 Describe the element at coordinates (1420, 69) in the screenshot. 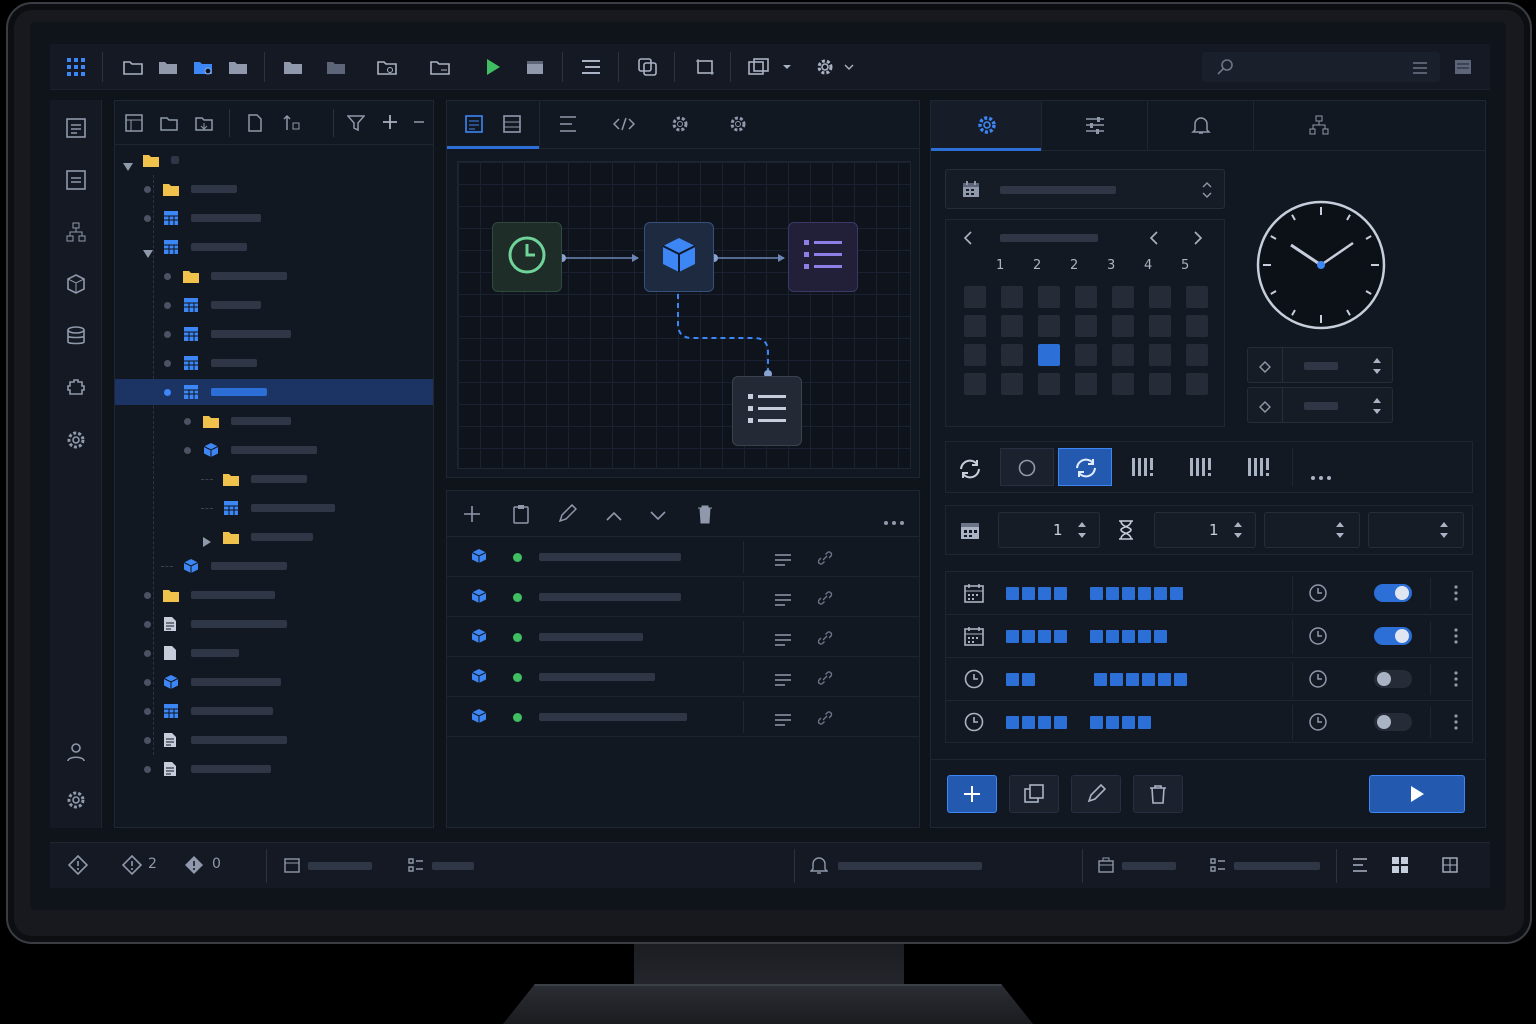

I see `search-menu-icon` at that location.